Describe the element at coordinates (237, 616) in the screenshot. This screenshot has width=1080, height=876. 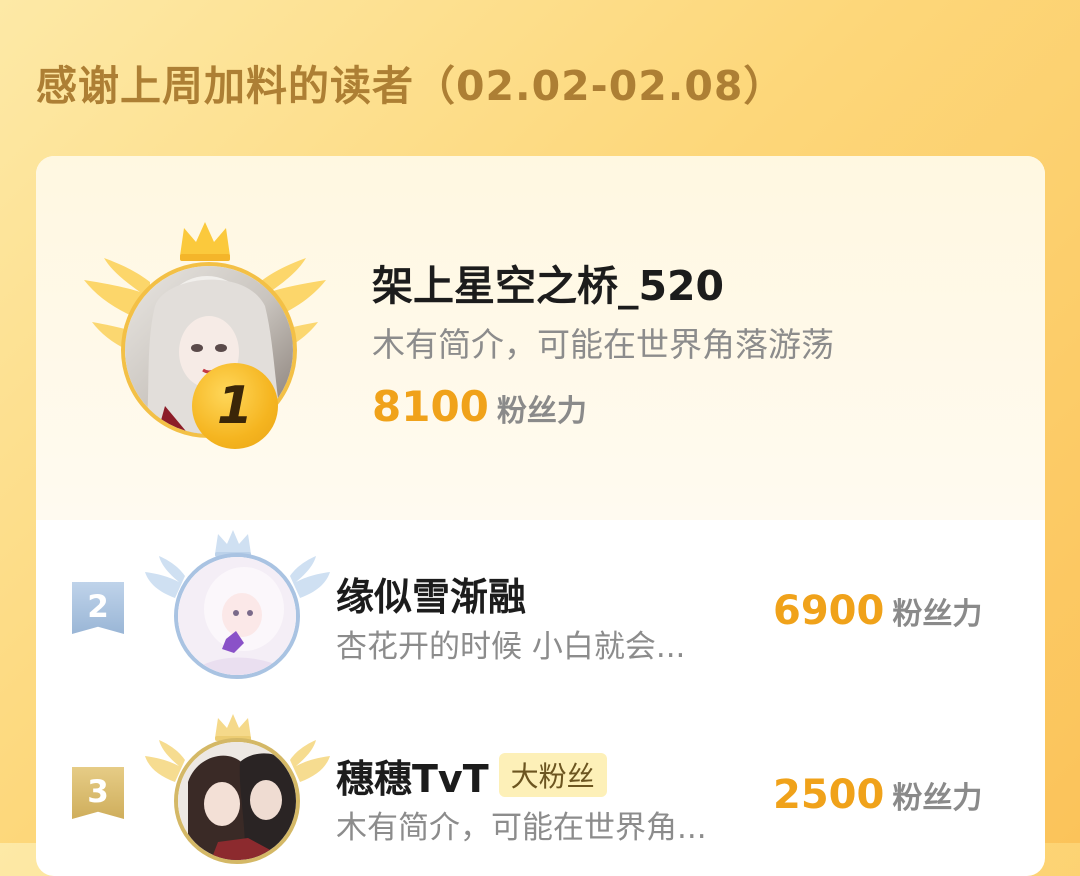
I see `rank-2-avatar` at that location.